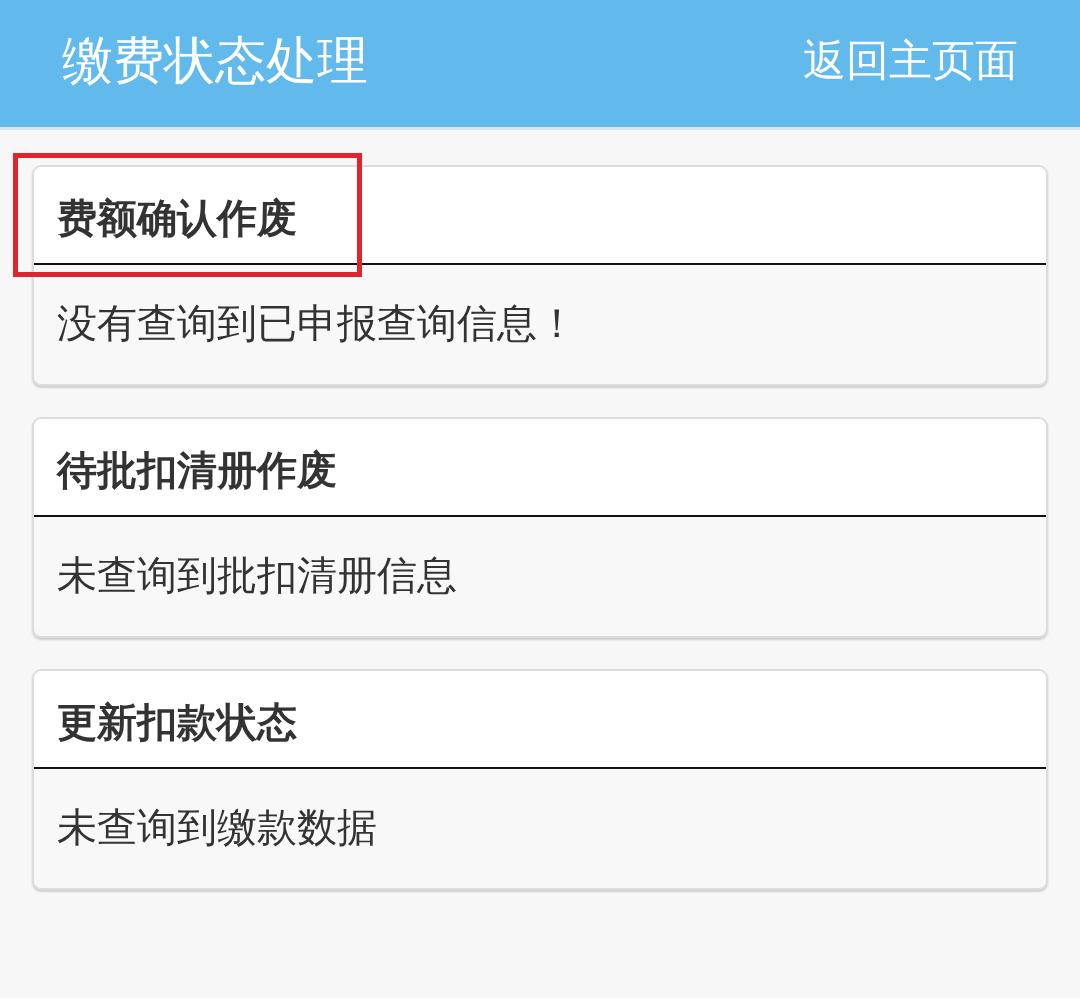  What do you see at coordinates (177, 218) in the screenshot?
I see `card-title: 费额确认作废` at bounding box center [177, 218].